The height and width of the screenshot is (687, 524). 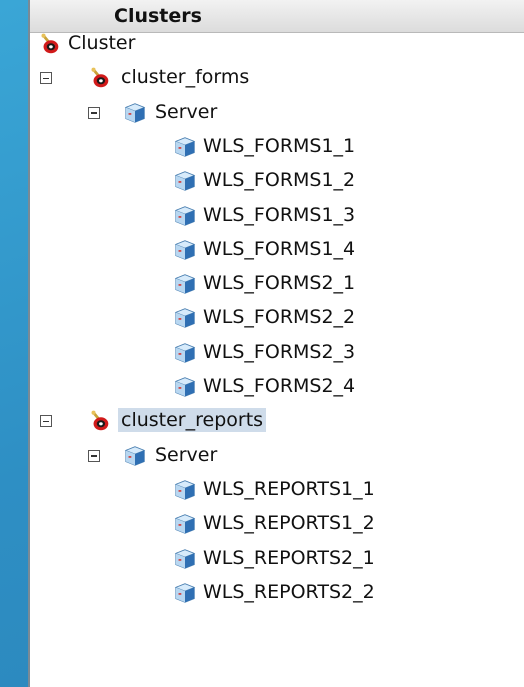 What do you see at coordinates (279, 351) in the screenshot?
I see `server-node-label: WLS_FORMS2_3` at bounding box center [279, 351].